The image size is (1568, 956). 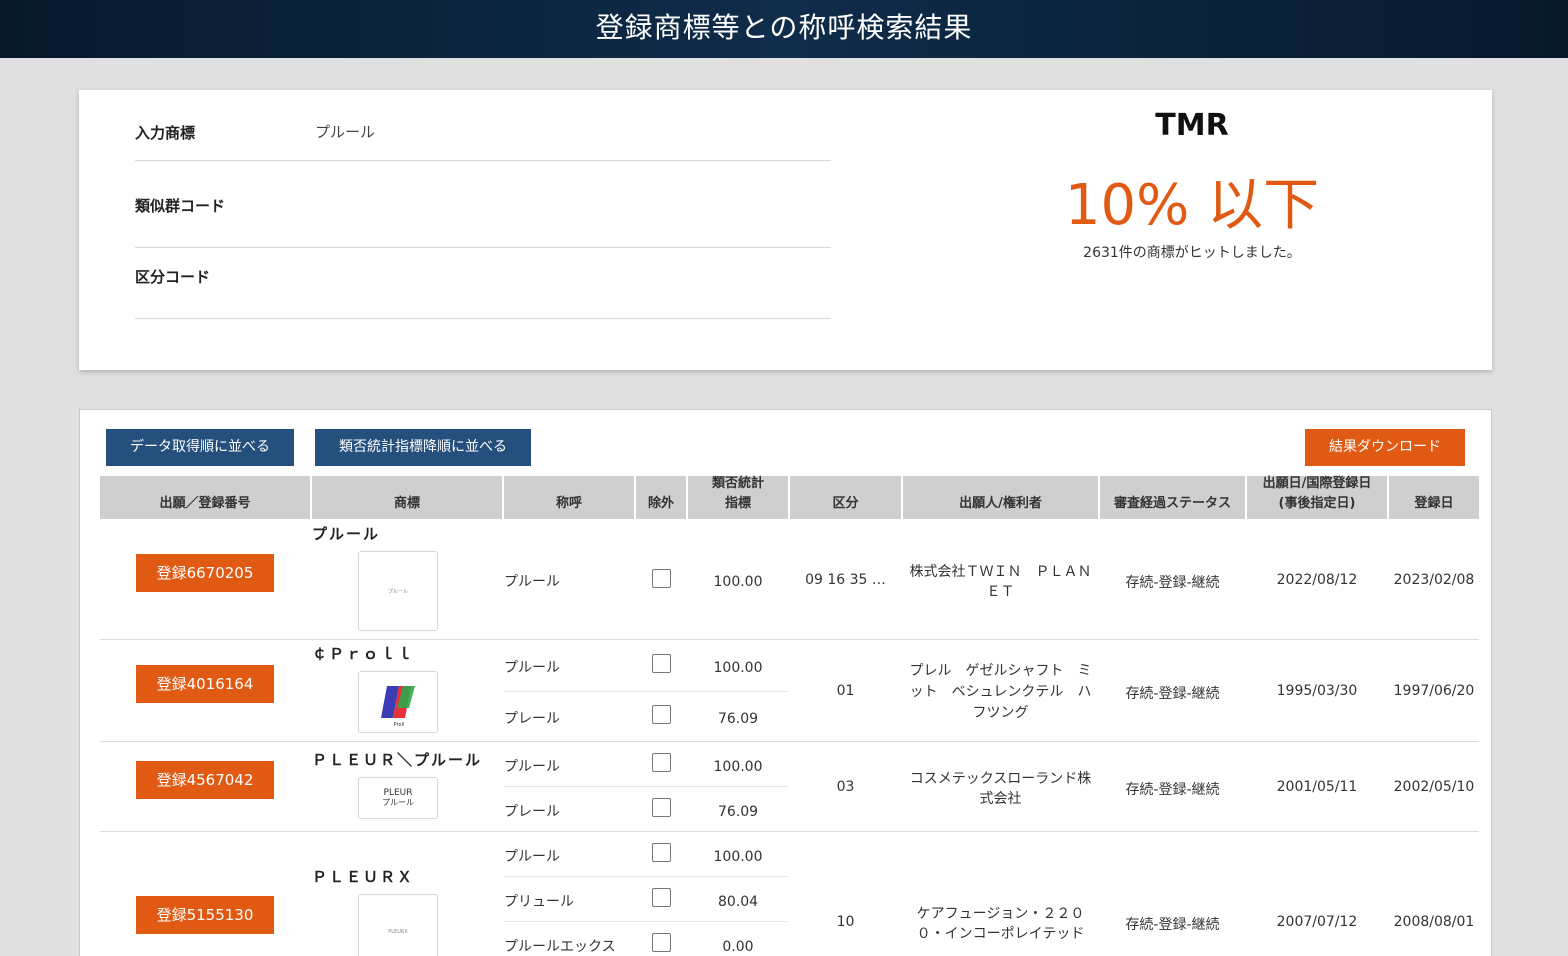 I want to click on trademark-image: プルール, so click(x=398, y=591).